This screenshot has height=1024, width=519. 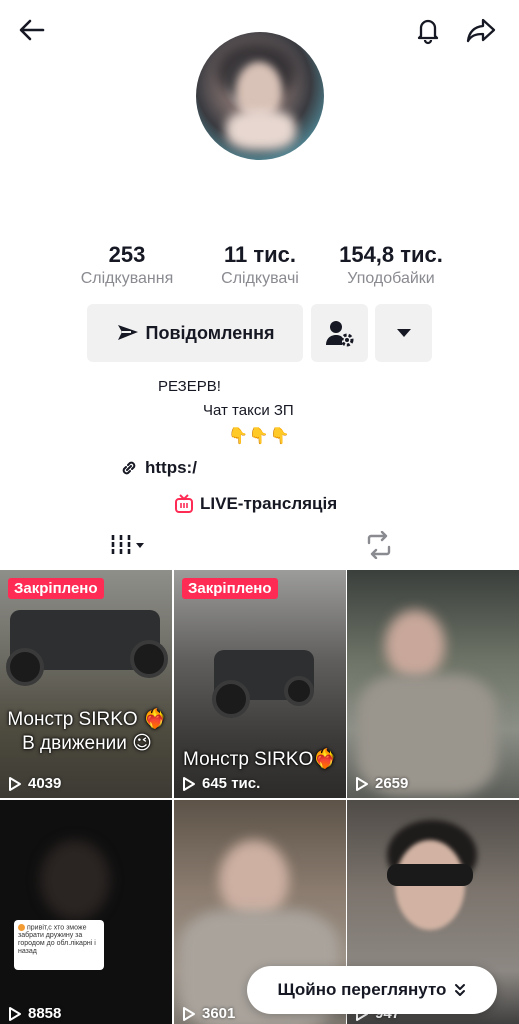 I want to click on video-thumbnail: Закріплено Монстр SIRKO❤️‍🔥 645 тис., so click(x=260, y=684).